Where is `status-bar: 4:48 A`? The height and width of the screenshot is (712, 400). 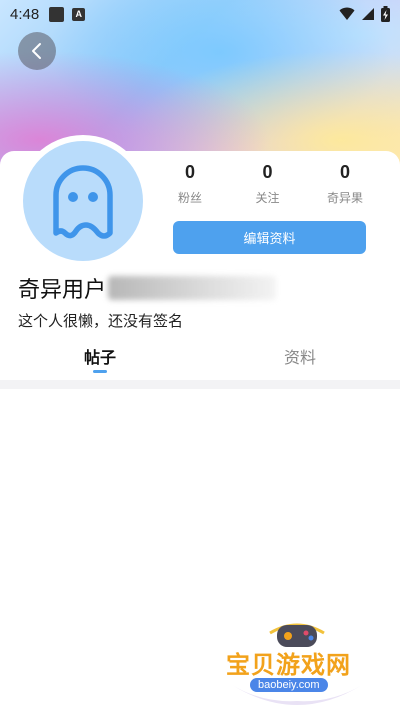 status-bar: 4:48 A is located at coordinates (200, 14).